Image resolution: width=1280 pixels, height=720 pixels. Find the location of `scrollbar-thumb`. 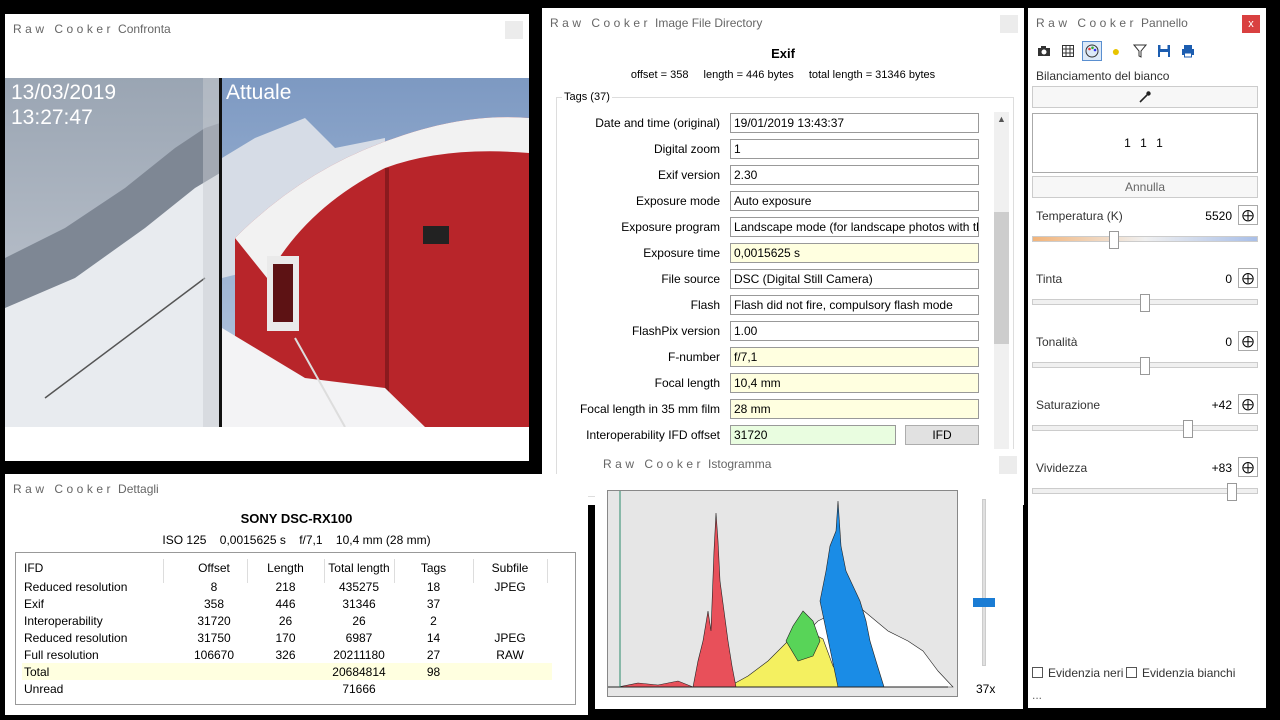

scrollbar-thumb is located at coordinates (1001, 278).